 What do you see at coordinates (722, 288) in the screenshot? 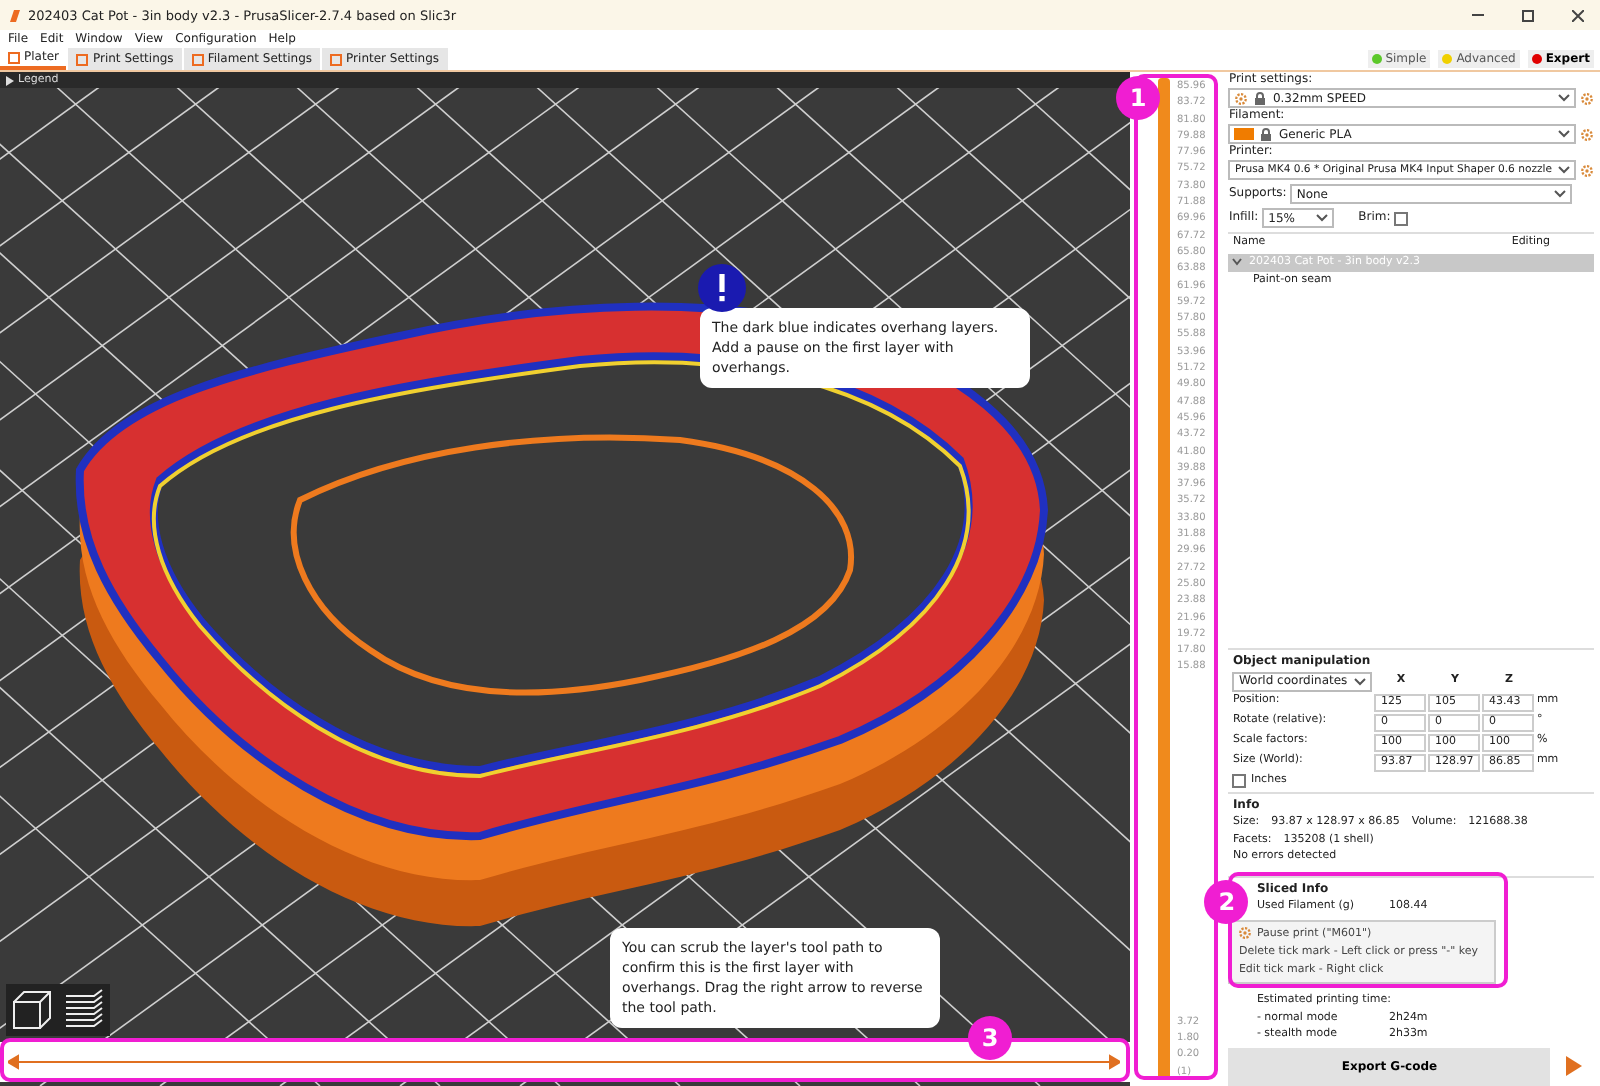
I see `alert-icon` at bounding box center [722, 288].